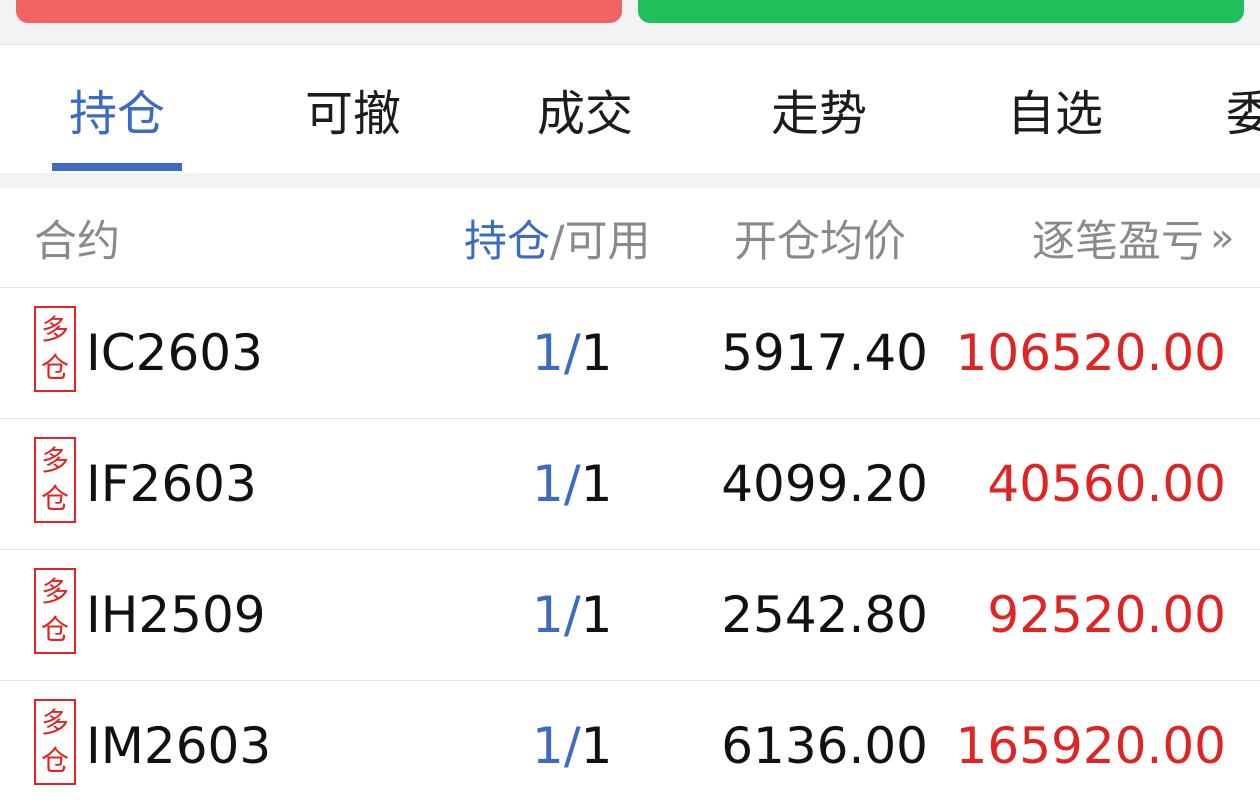  Describe the element at coordinates (941, 11) in the screenshot. I see `buy-button` at that location.